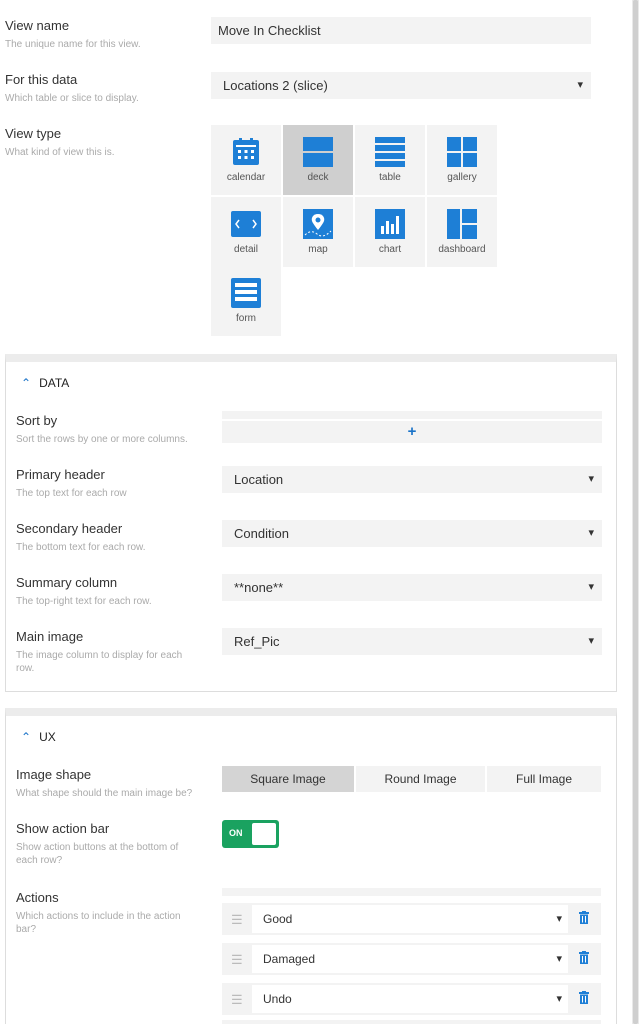  Describe the element at coordinates (412, 533) in the screenshot. I see `secondary-header-select: Condition` at that location.